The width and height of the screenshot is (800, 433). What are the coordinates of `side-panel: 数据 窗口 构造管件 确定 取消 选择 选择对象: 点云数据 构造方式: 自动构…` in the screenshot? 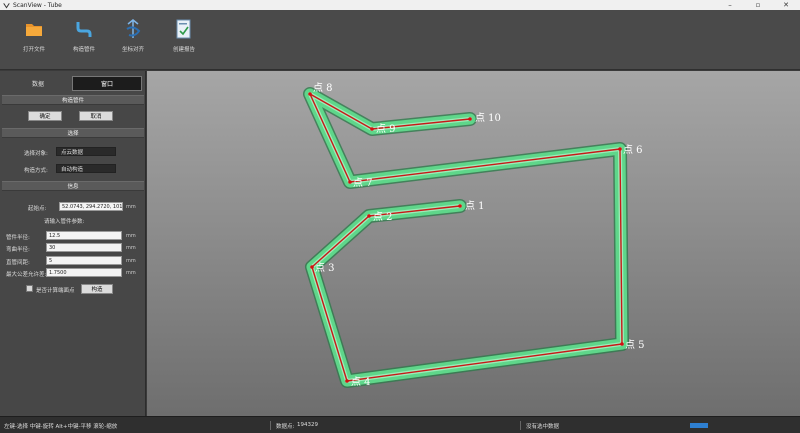 It's located at (73, 243).